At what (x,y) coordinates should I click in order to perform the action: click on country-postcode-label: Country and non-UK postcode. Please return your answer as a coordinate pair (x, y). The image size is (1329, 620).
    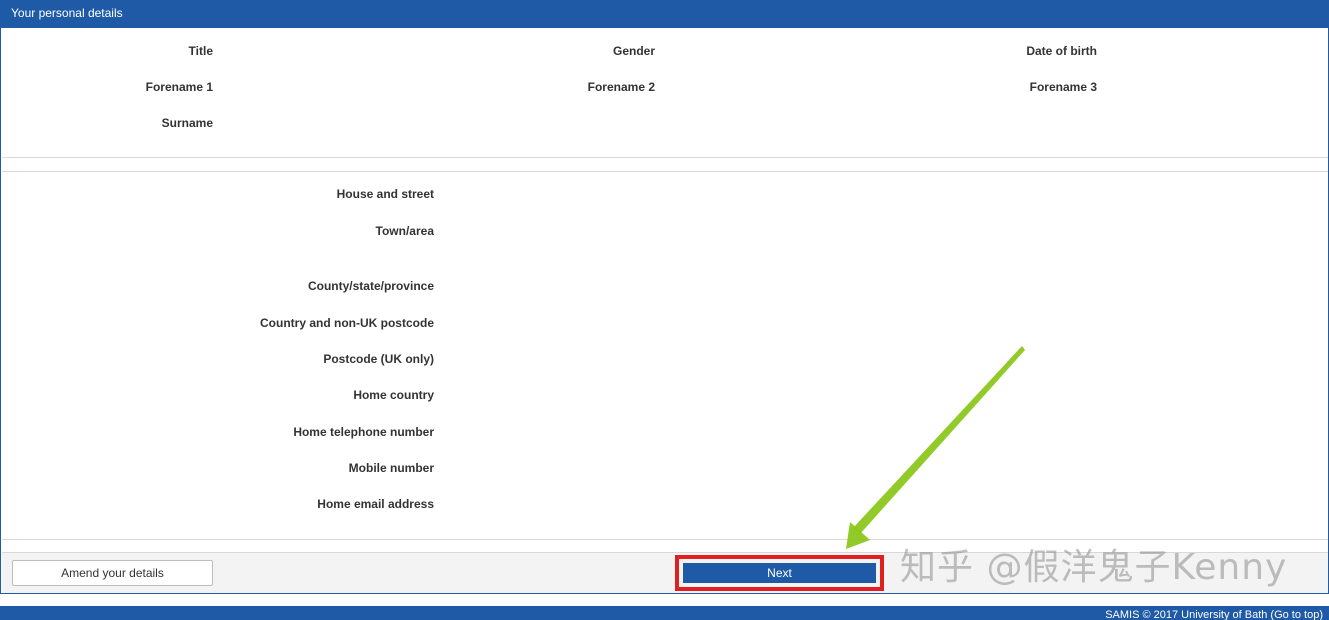
    Looking at the image, I should click on (347, 323).